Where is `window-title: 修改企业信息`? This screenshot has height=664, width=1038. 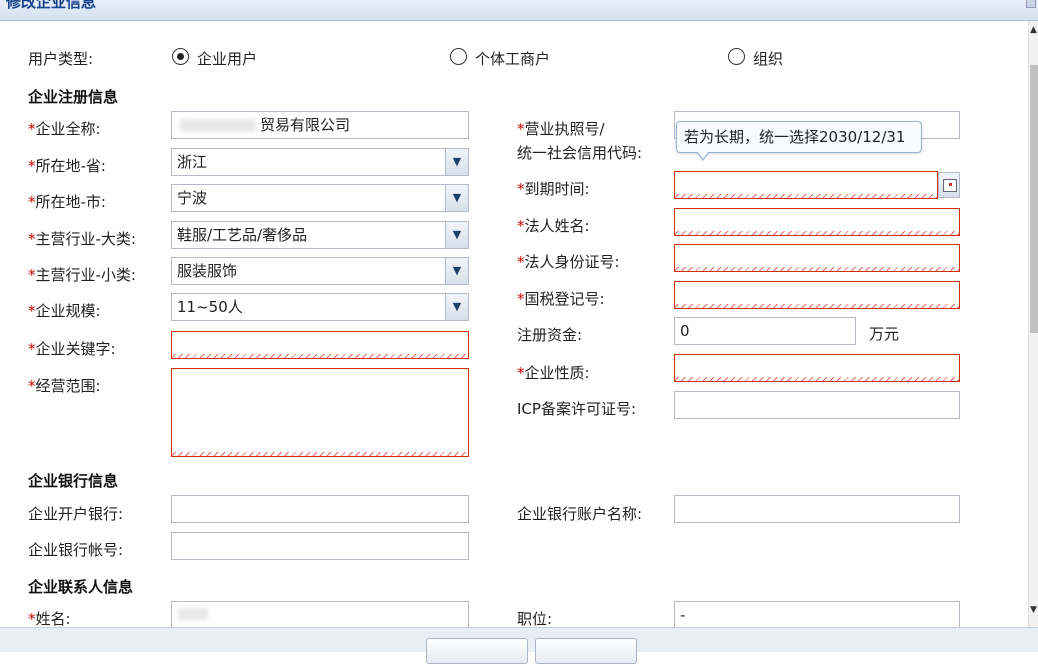
window-title: 修改企业信息 is located at coordinates (51, 5).